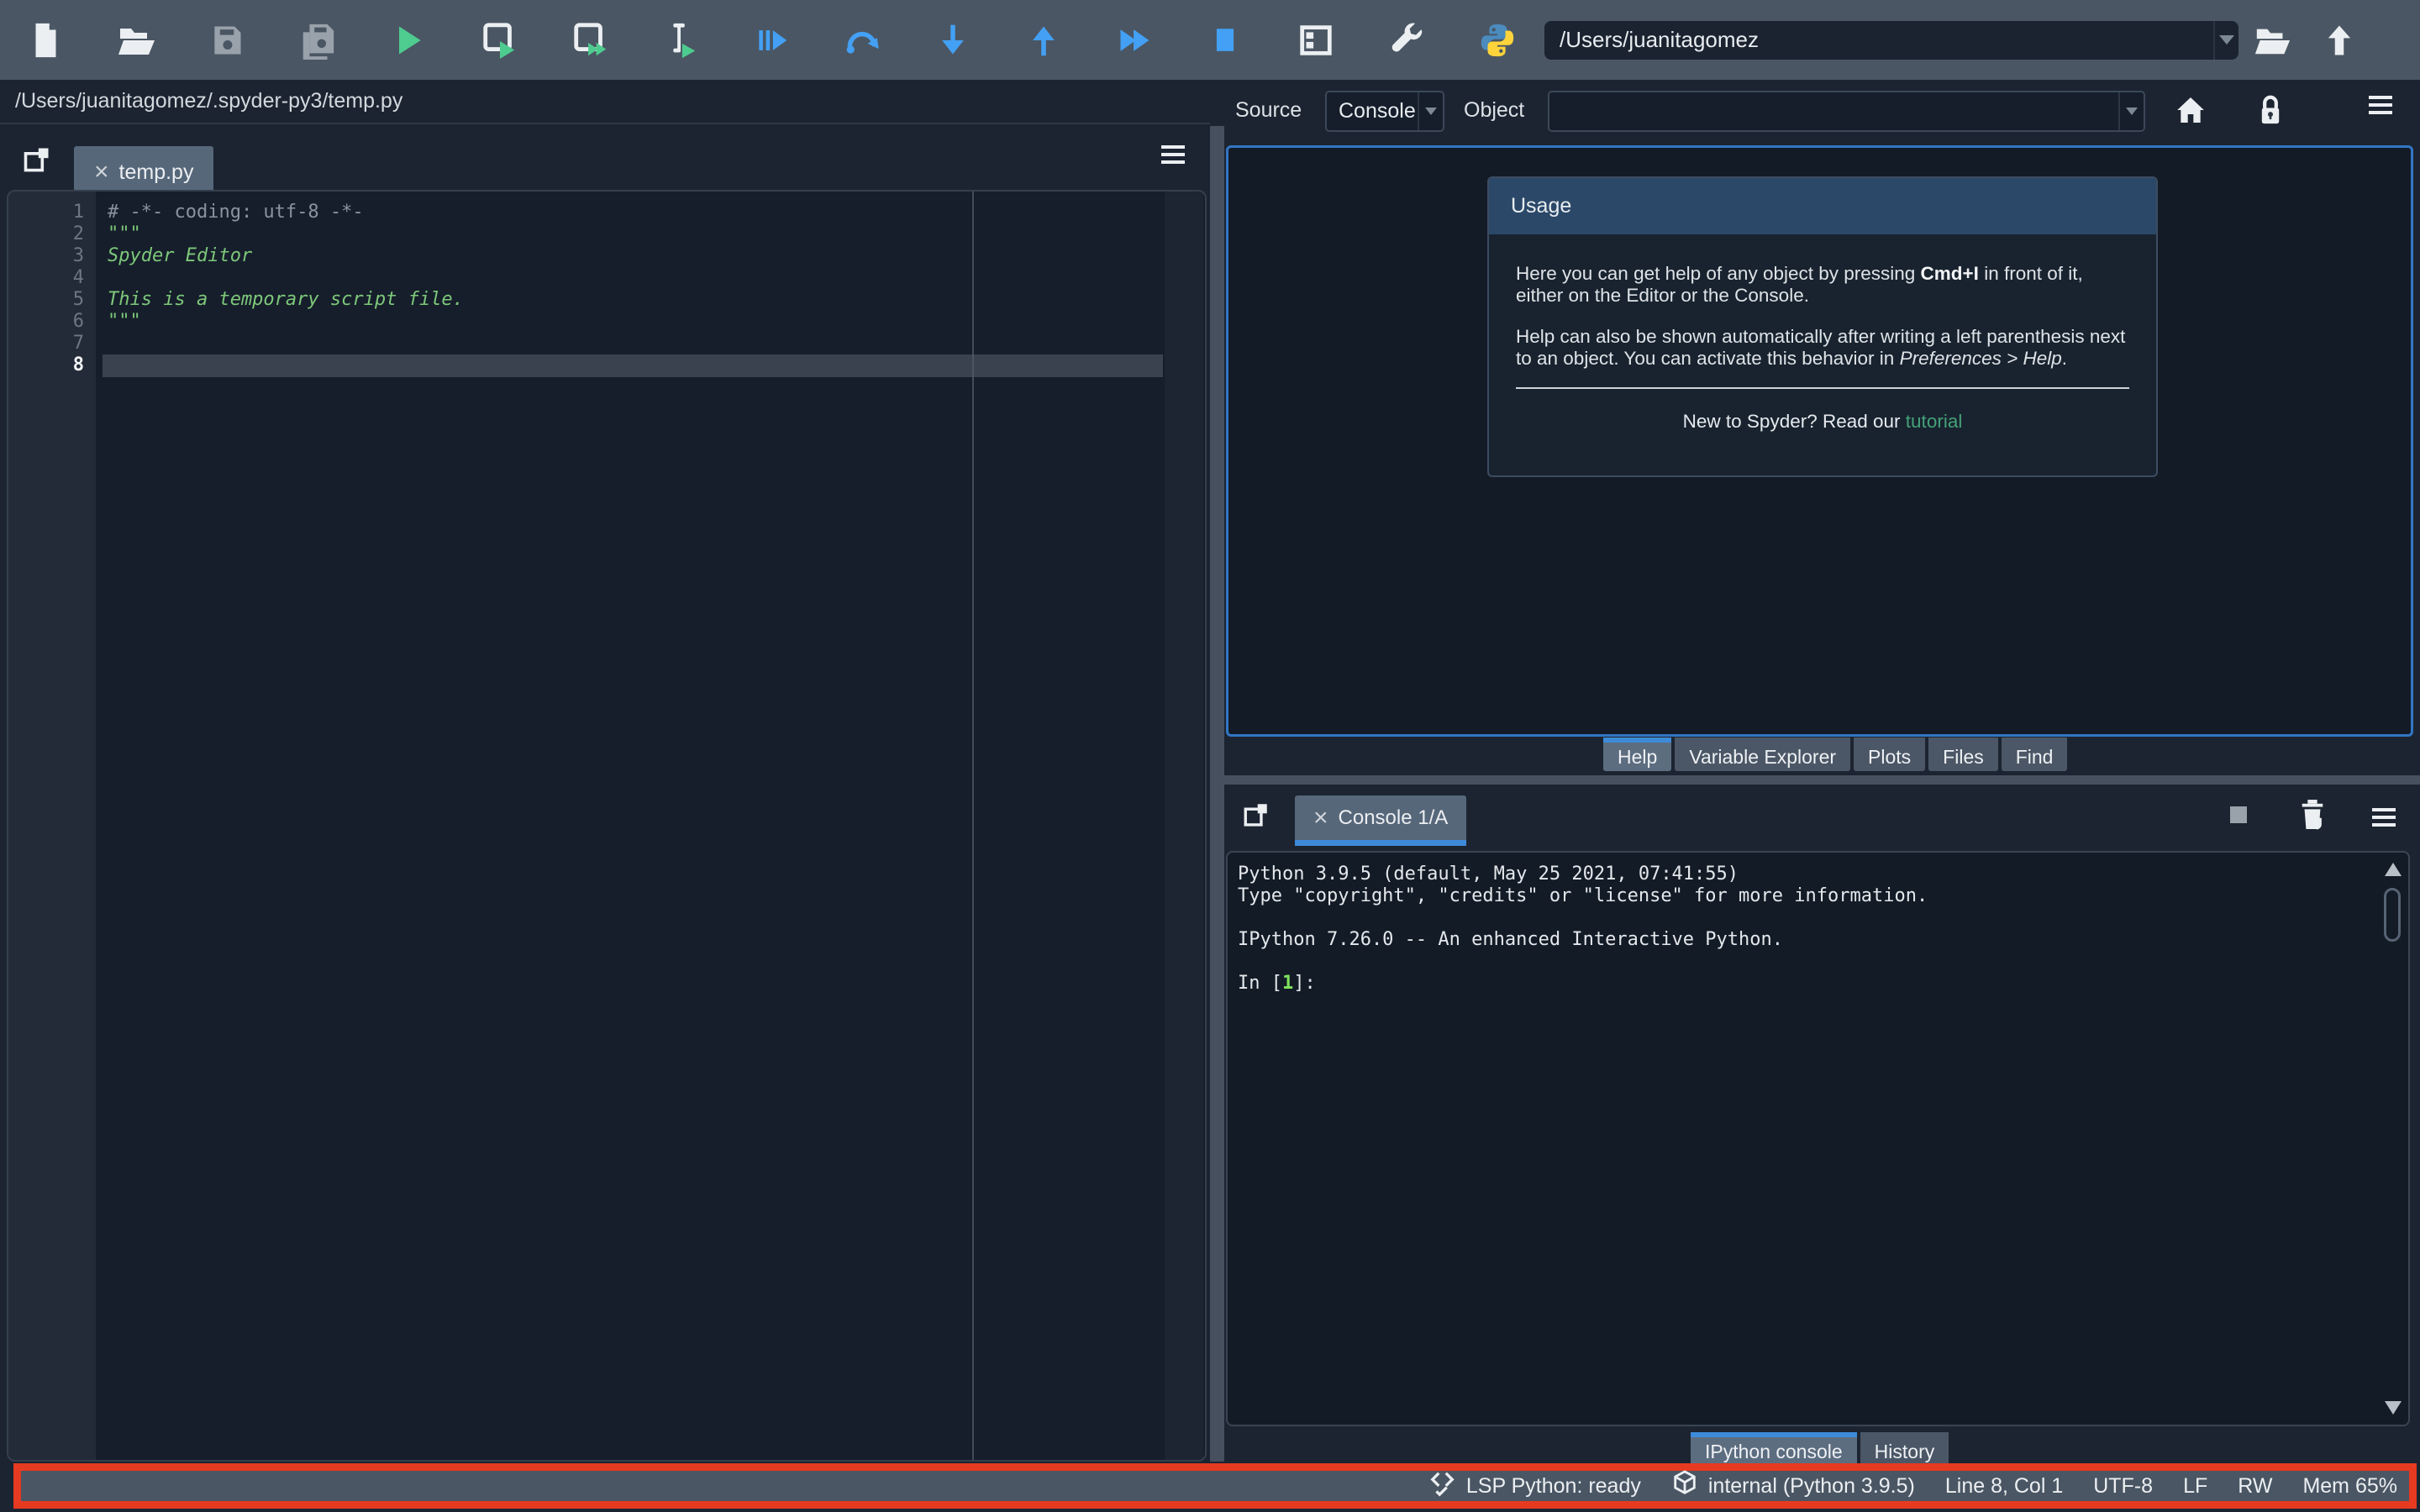  I want to click on interpreter-status-text: internal (Python 3.9.5), so click(1811, 1485).